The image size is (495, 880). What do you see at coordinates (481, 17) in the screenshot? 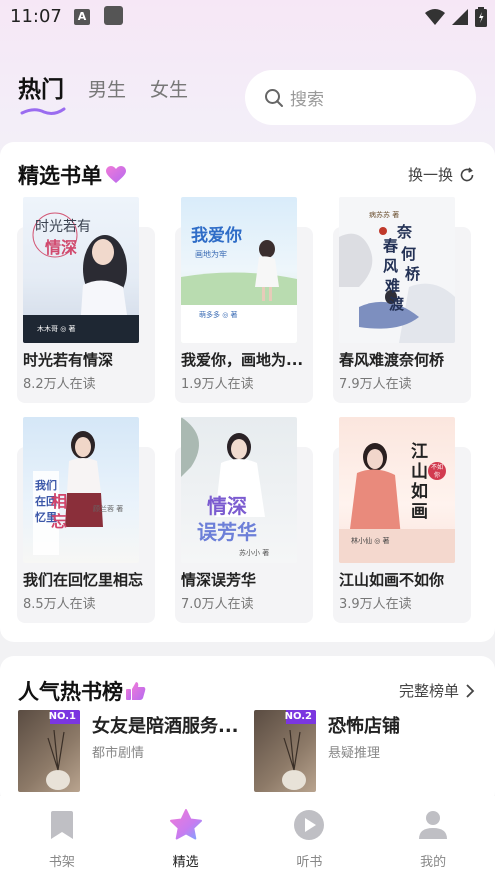
I see `battery-icon` at bounding box center [481, 17].